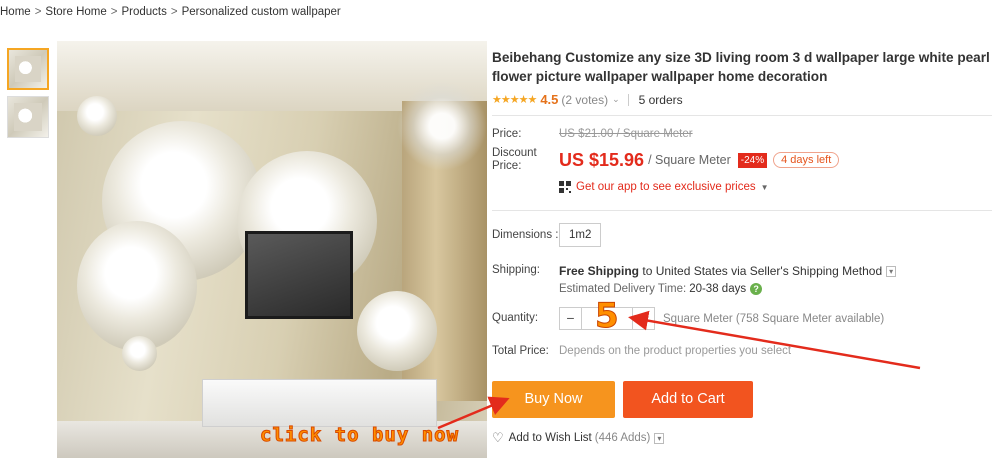  Describe the element at coordinates (688, 399) in the screenshot. I see `add-to-cart-button: Add to Cart` at that location.